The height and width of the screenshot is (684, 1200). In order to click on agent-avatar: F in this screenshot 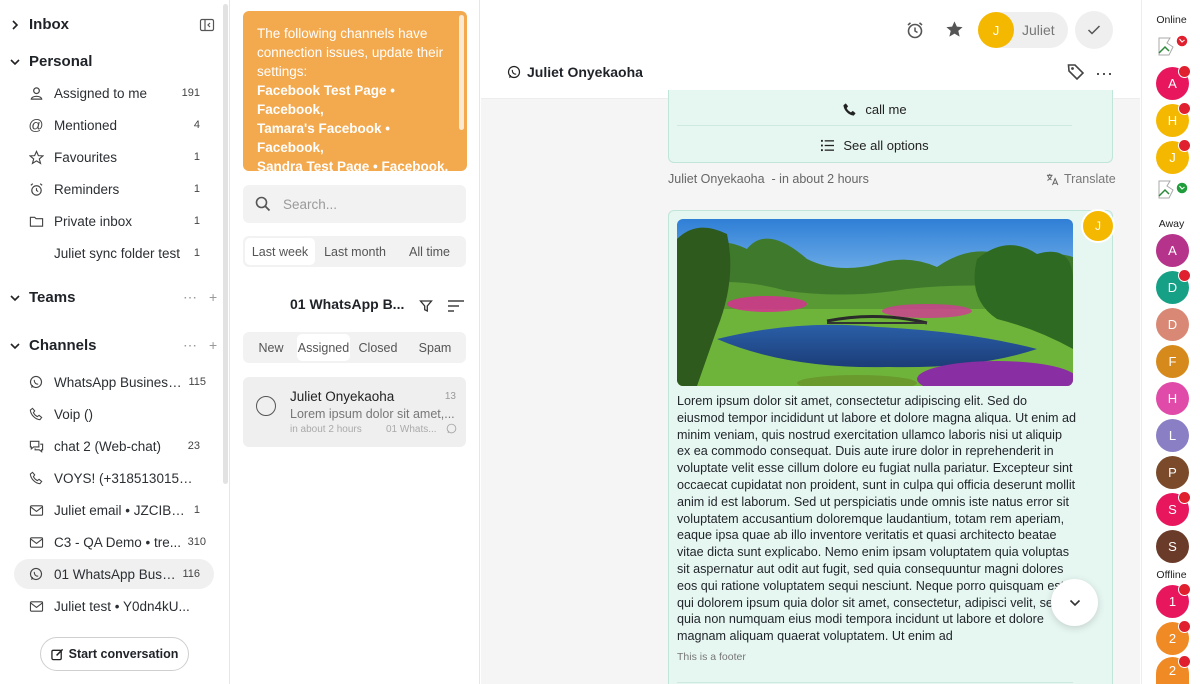, I will do `click(1172, 361)`.